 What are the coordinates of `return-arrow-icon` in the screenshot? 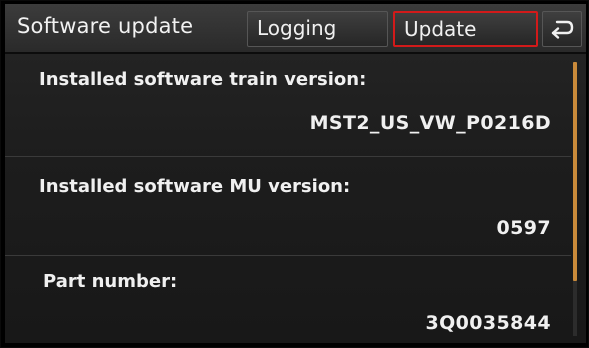 It's located at (562, 29).